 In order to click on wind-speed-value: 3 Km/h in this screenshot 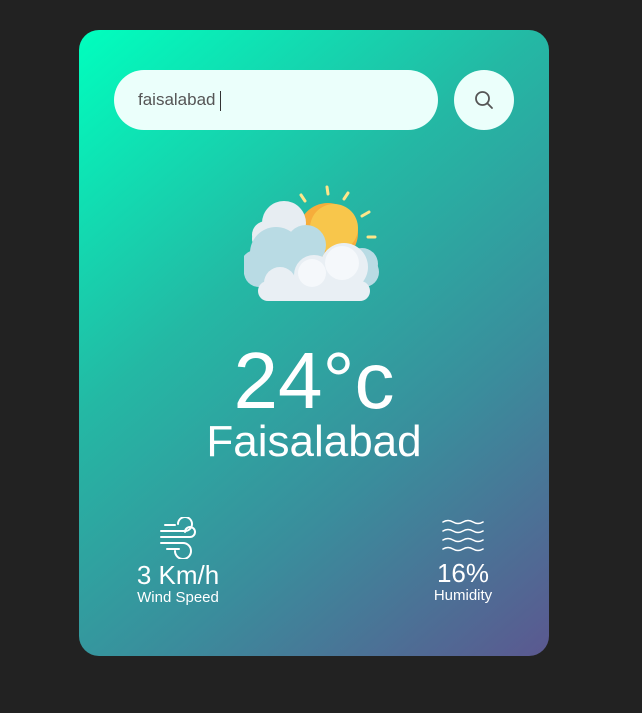, I will do `click(178, 575)`.